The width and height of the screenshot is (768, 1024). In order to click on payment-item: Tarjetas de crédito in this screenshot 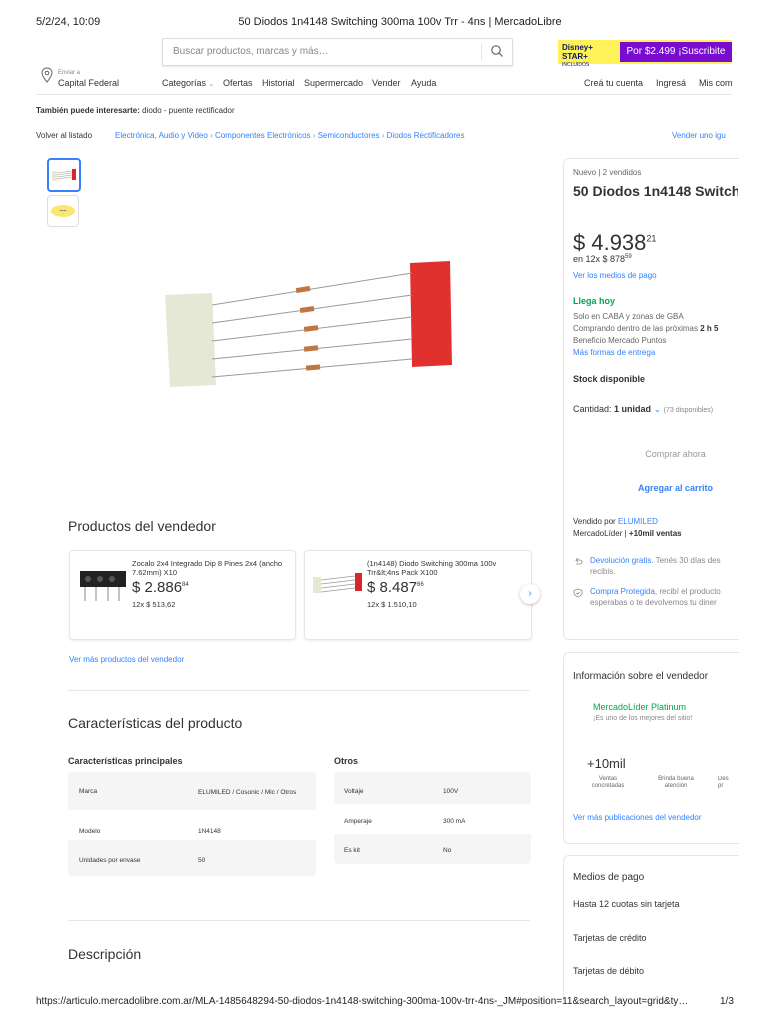, I will do `click(610, 938)`.